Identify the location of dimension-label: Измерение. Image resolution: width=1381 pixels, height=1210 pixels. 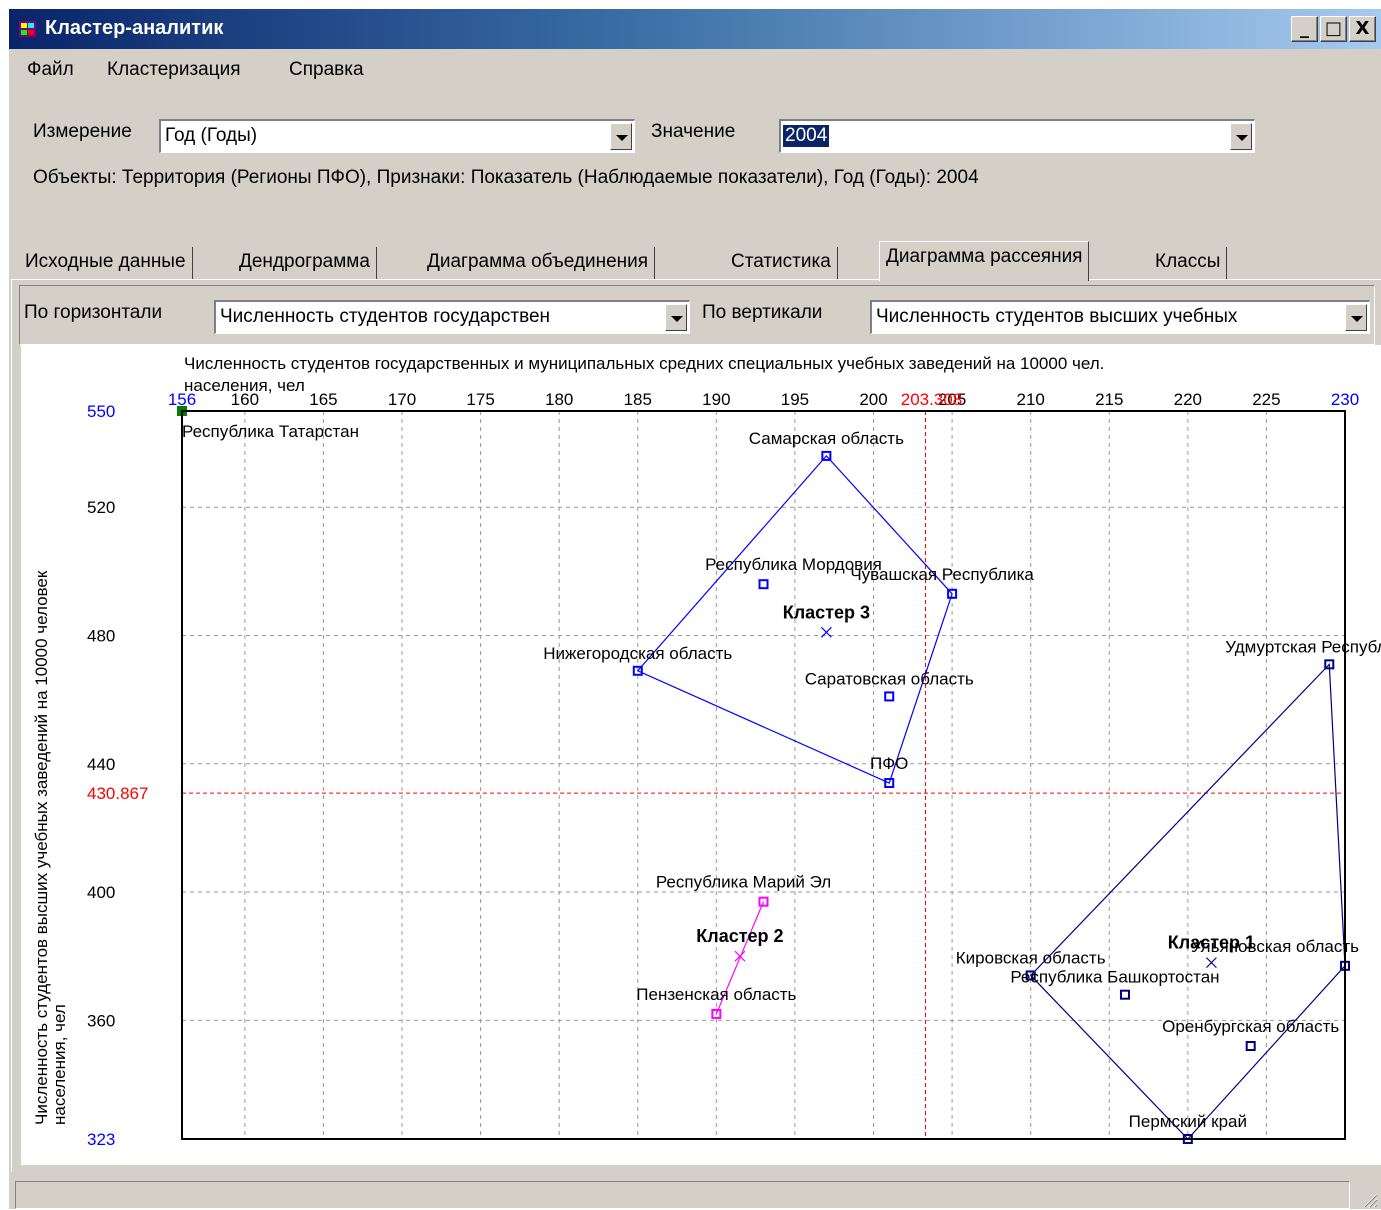
(82, 131).